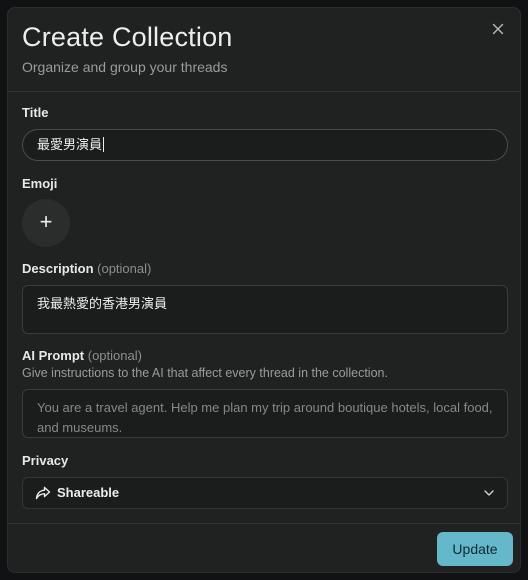  Describe the element at coordinates (53, 355) in the screenshot. I see `ai-prompt-label-text: AI Prompt` at that location.